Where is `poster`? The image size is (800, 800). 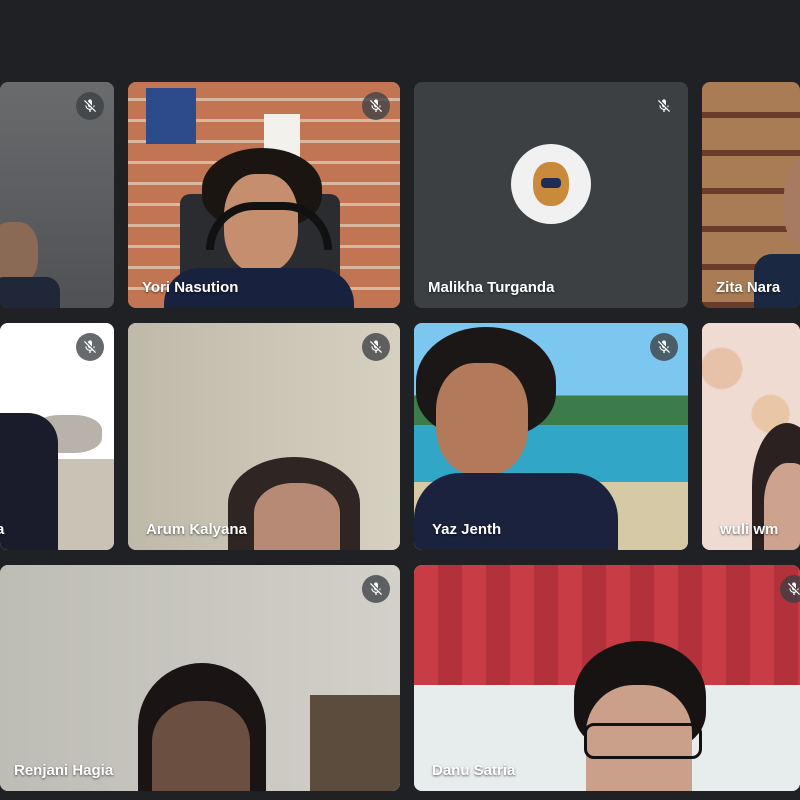
poster is located at coordinates (171, 116).